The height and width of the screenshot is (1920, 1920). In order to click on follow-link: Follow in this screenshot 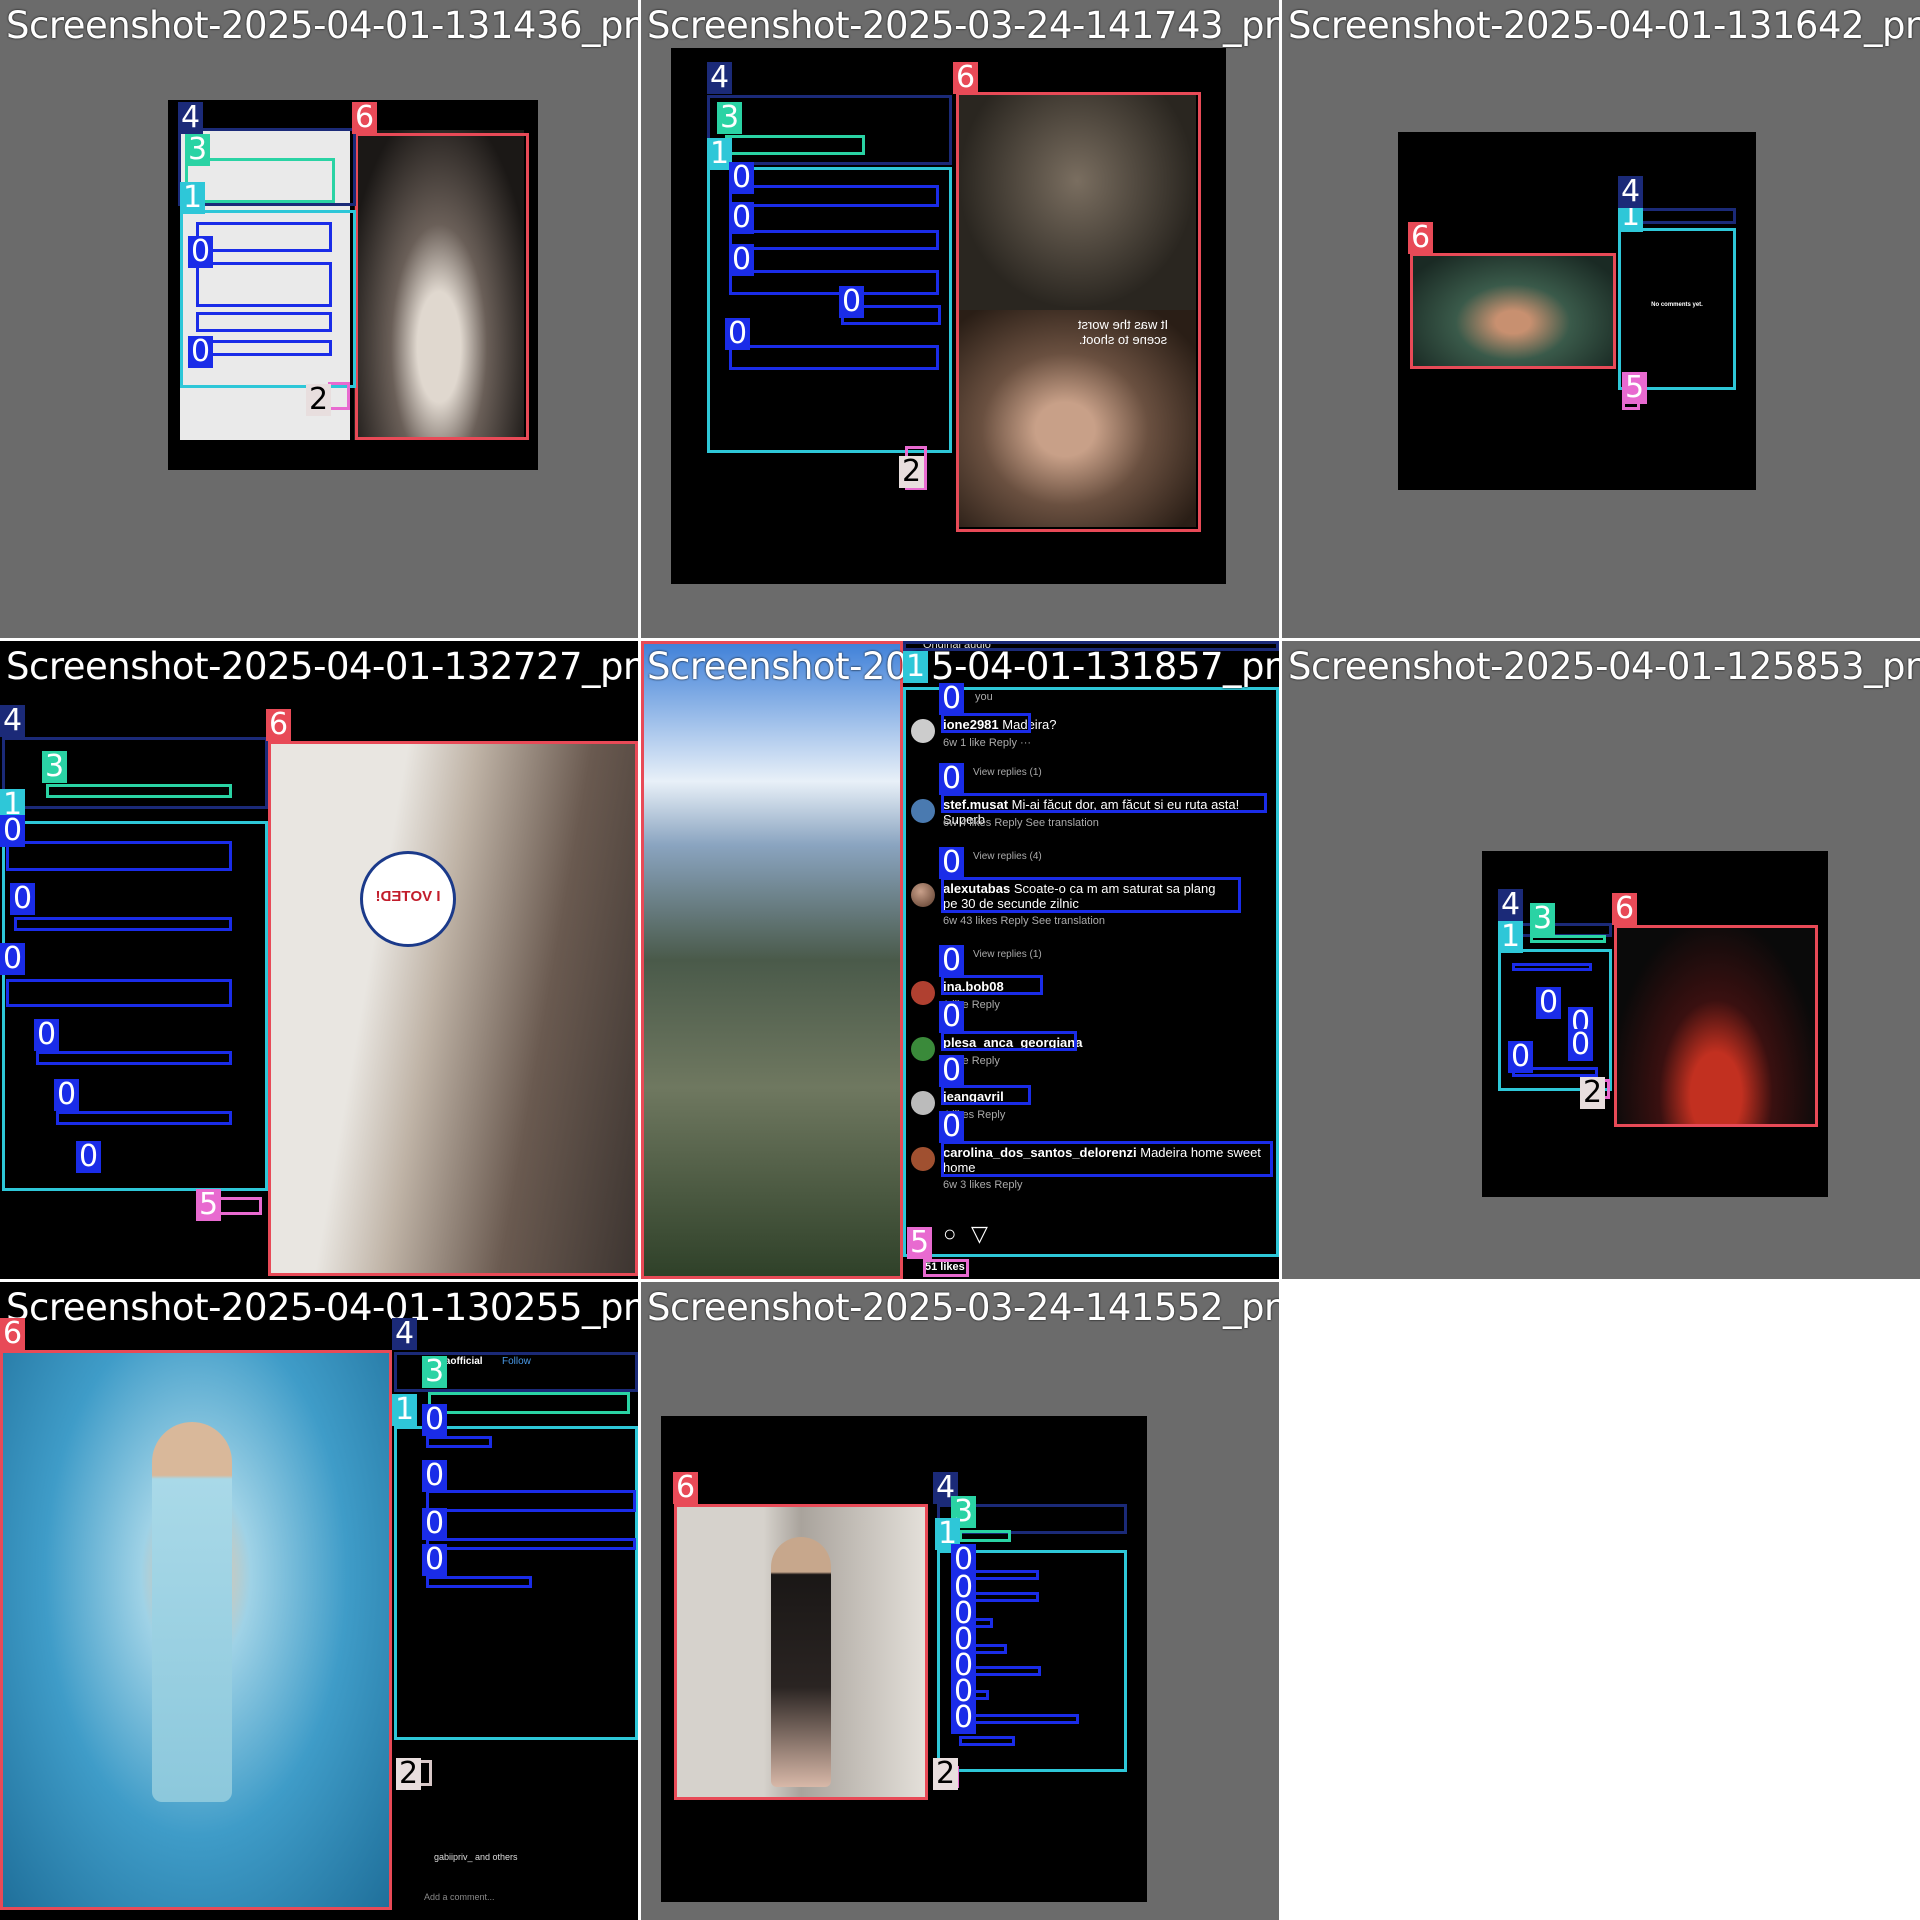, I will do `click(516, 1361)`.